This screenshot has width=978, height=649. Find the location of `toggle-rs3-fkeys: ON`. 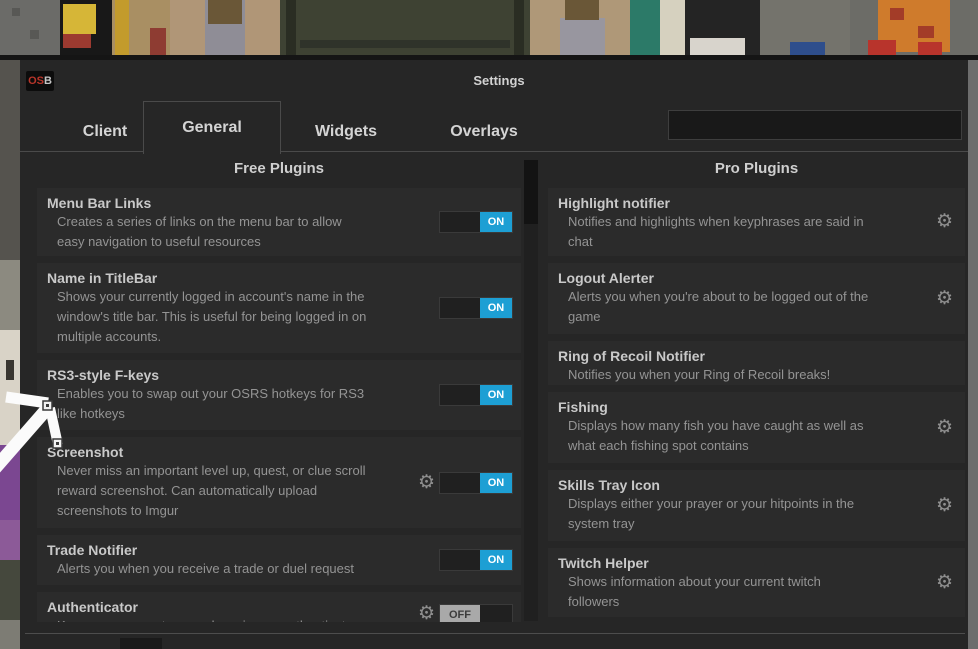

toggle-rs3-fkeys: ON is located at coordinates (476, 395).